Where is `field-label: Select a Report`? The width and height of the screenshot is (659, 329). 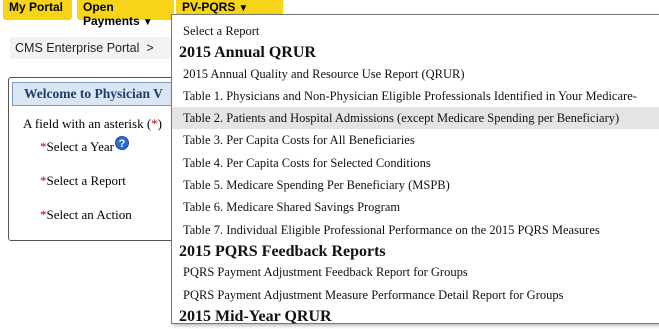 field-label: Select a Report is located at coordinates (86, 180).